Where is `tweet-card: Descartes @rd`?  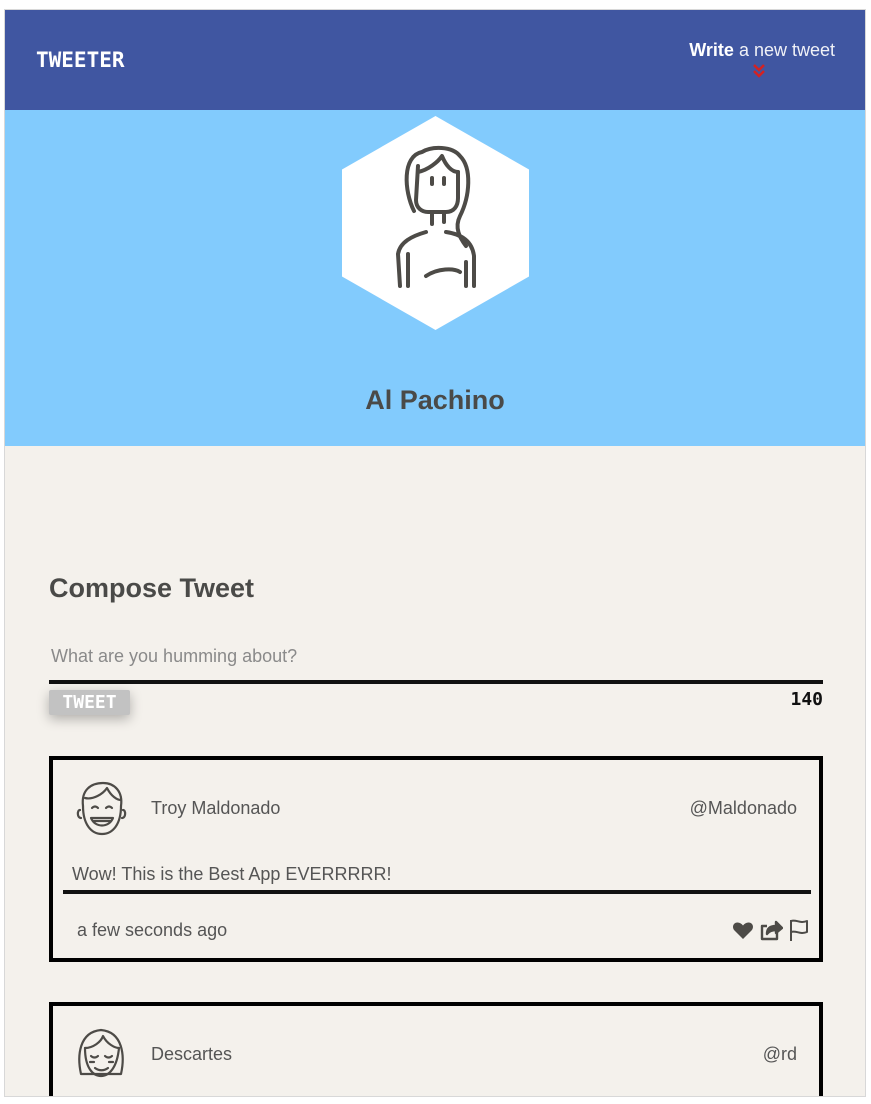
tweet-card: Descartes @rd is located at coordinates (436, 1049).